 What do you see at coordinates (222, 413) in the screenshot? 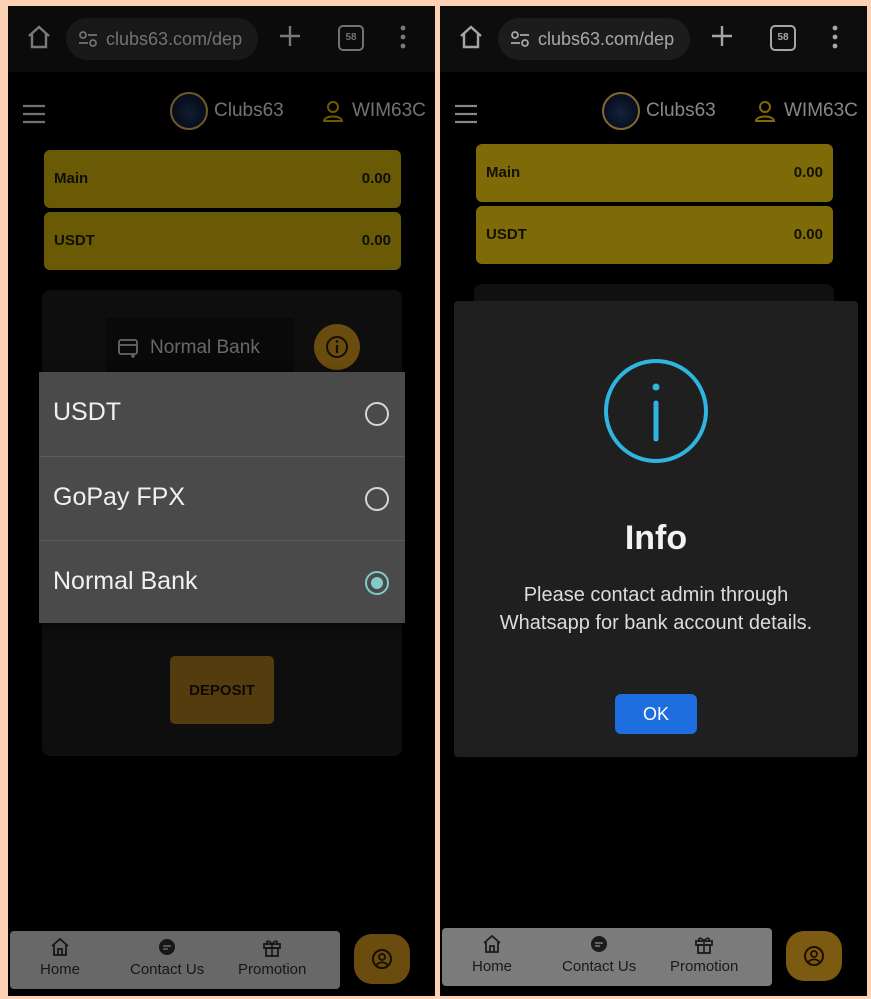
I see `option-usdt: USDT` at bounding box center [222, 413].